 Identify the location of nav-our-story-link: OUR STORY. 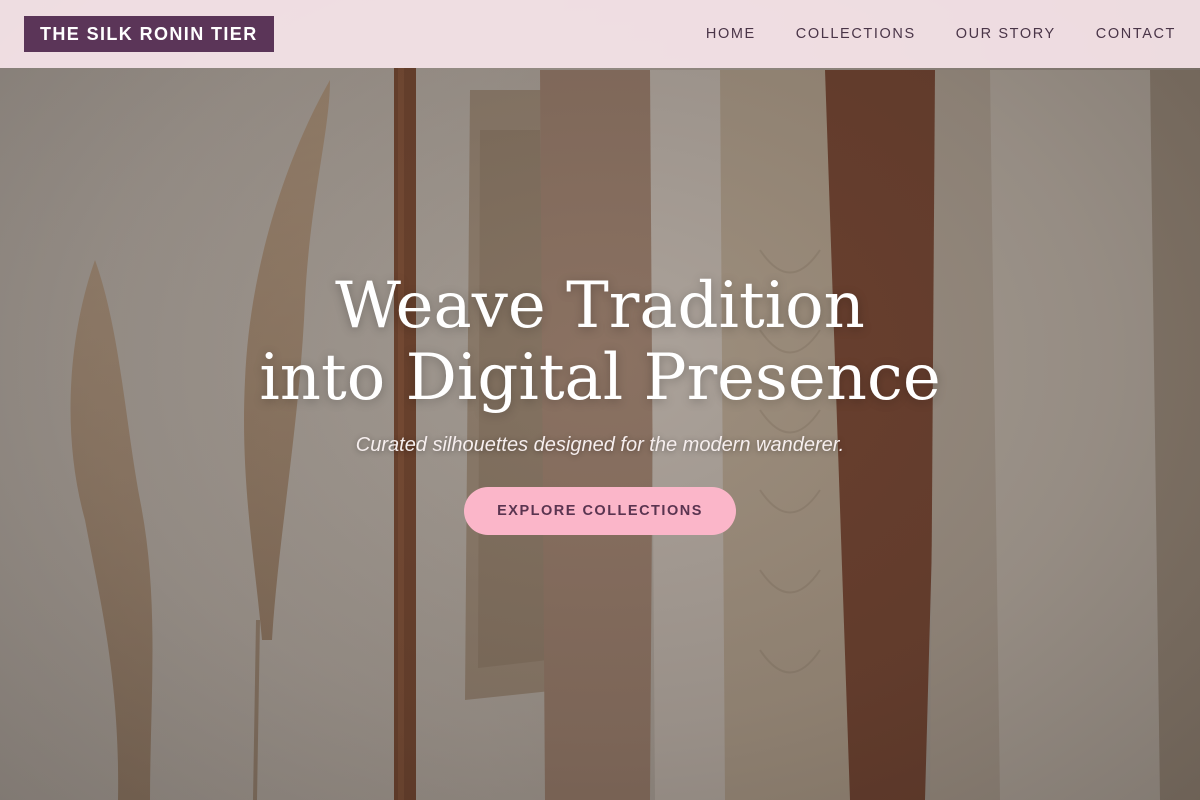
(1006, 34).